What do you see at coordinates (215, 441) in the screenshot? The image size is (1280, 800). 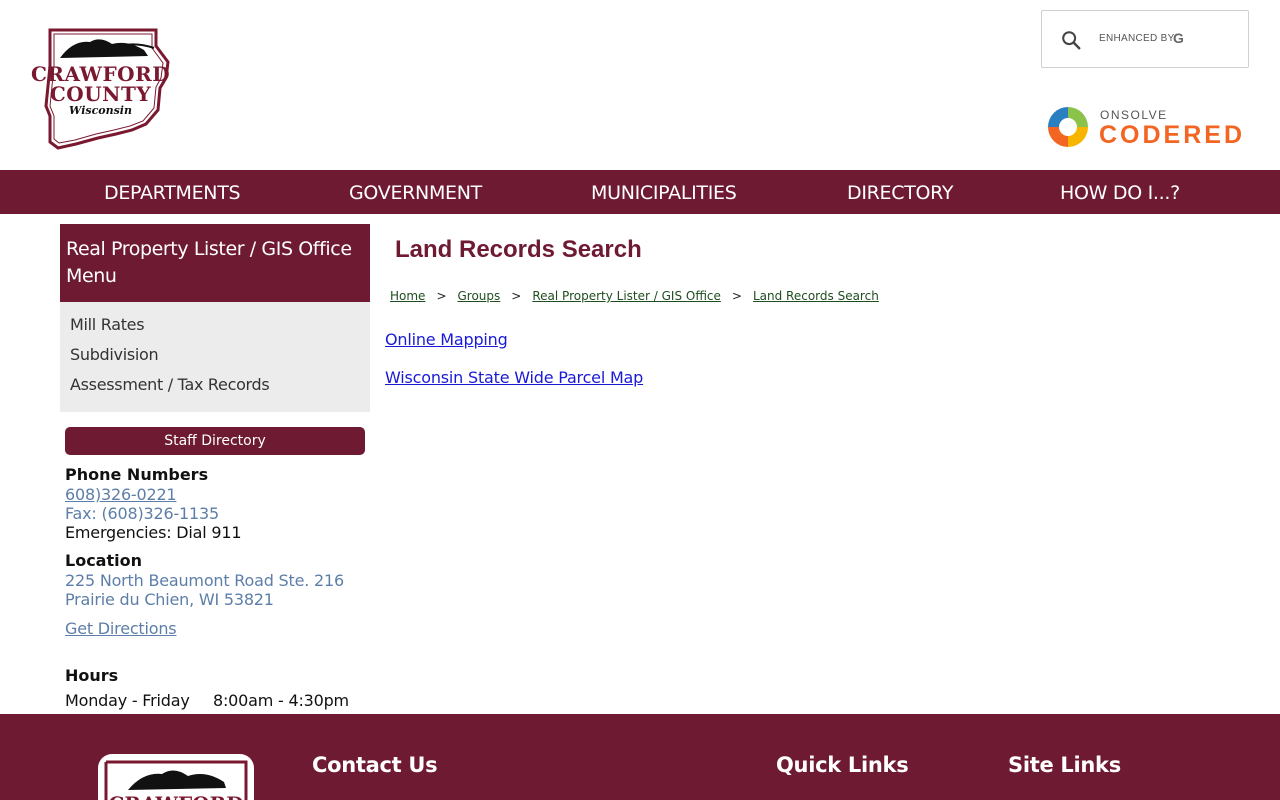 I see `staff-directory-button: Staff Directory` at bounding box center [215, 441].